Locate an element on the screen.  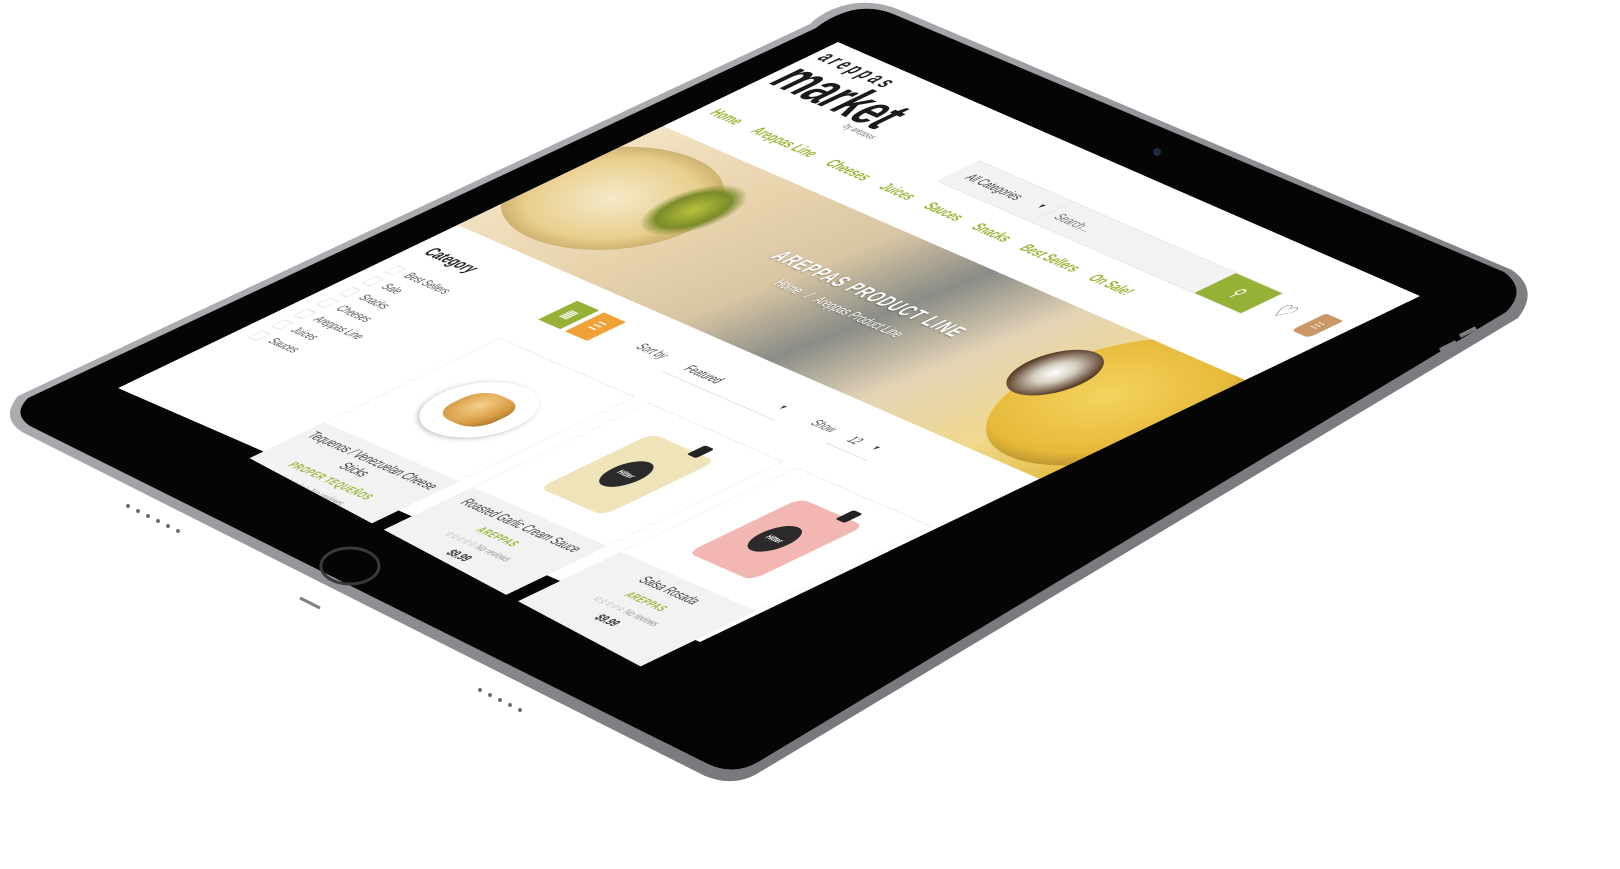
search-icon: ⚲ is located at coordinates (1238, 293).